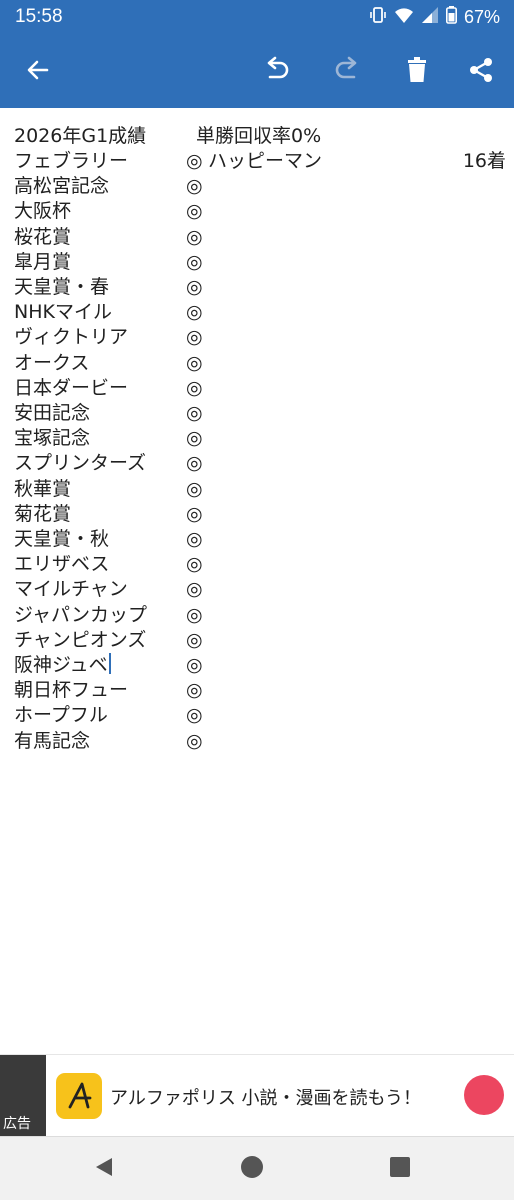 Image resolution: width=514 pixels, height=1200 pixels. I want to click on triangle-back-icon, so click(104, 1169).